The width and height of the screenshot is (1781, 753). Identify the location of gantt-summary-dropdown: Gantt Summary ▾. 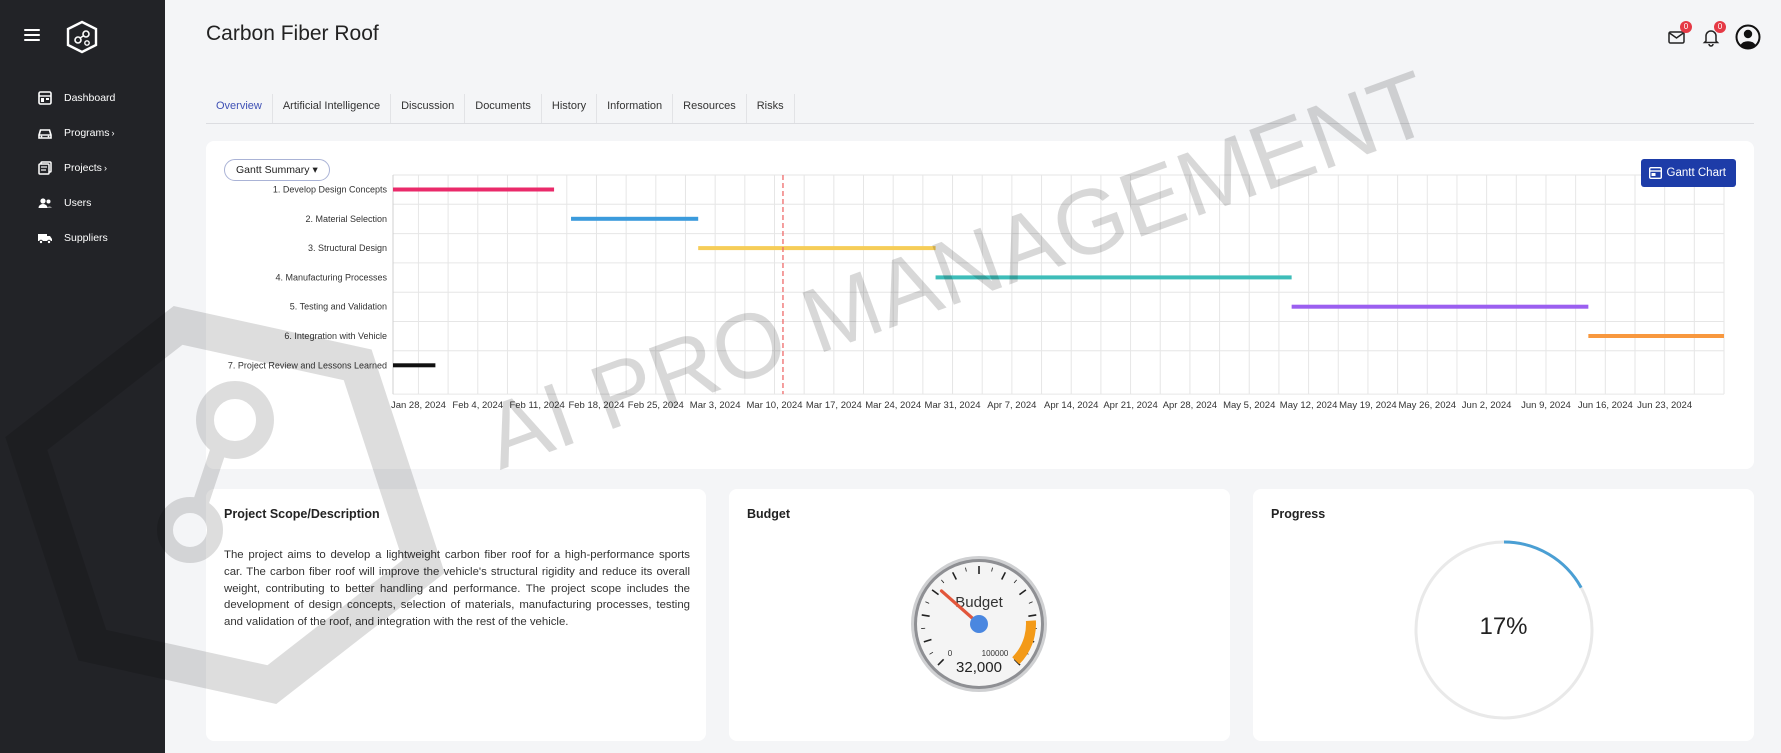
(277, 170).